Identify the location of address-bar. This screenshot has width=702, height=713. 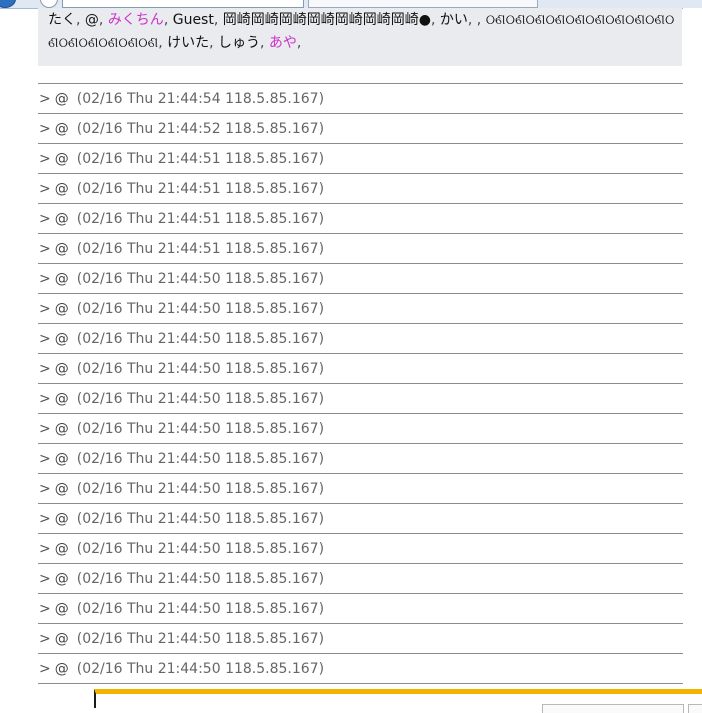
(183, 4).